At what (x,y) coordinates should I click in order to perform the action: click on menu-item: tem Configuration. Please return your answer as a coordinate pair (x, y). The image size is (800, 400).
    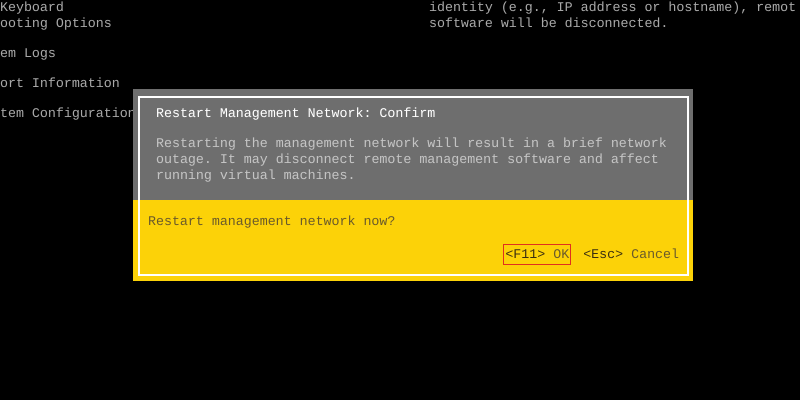
    Looking at the image, I should click on (68, 114).